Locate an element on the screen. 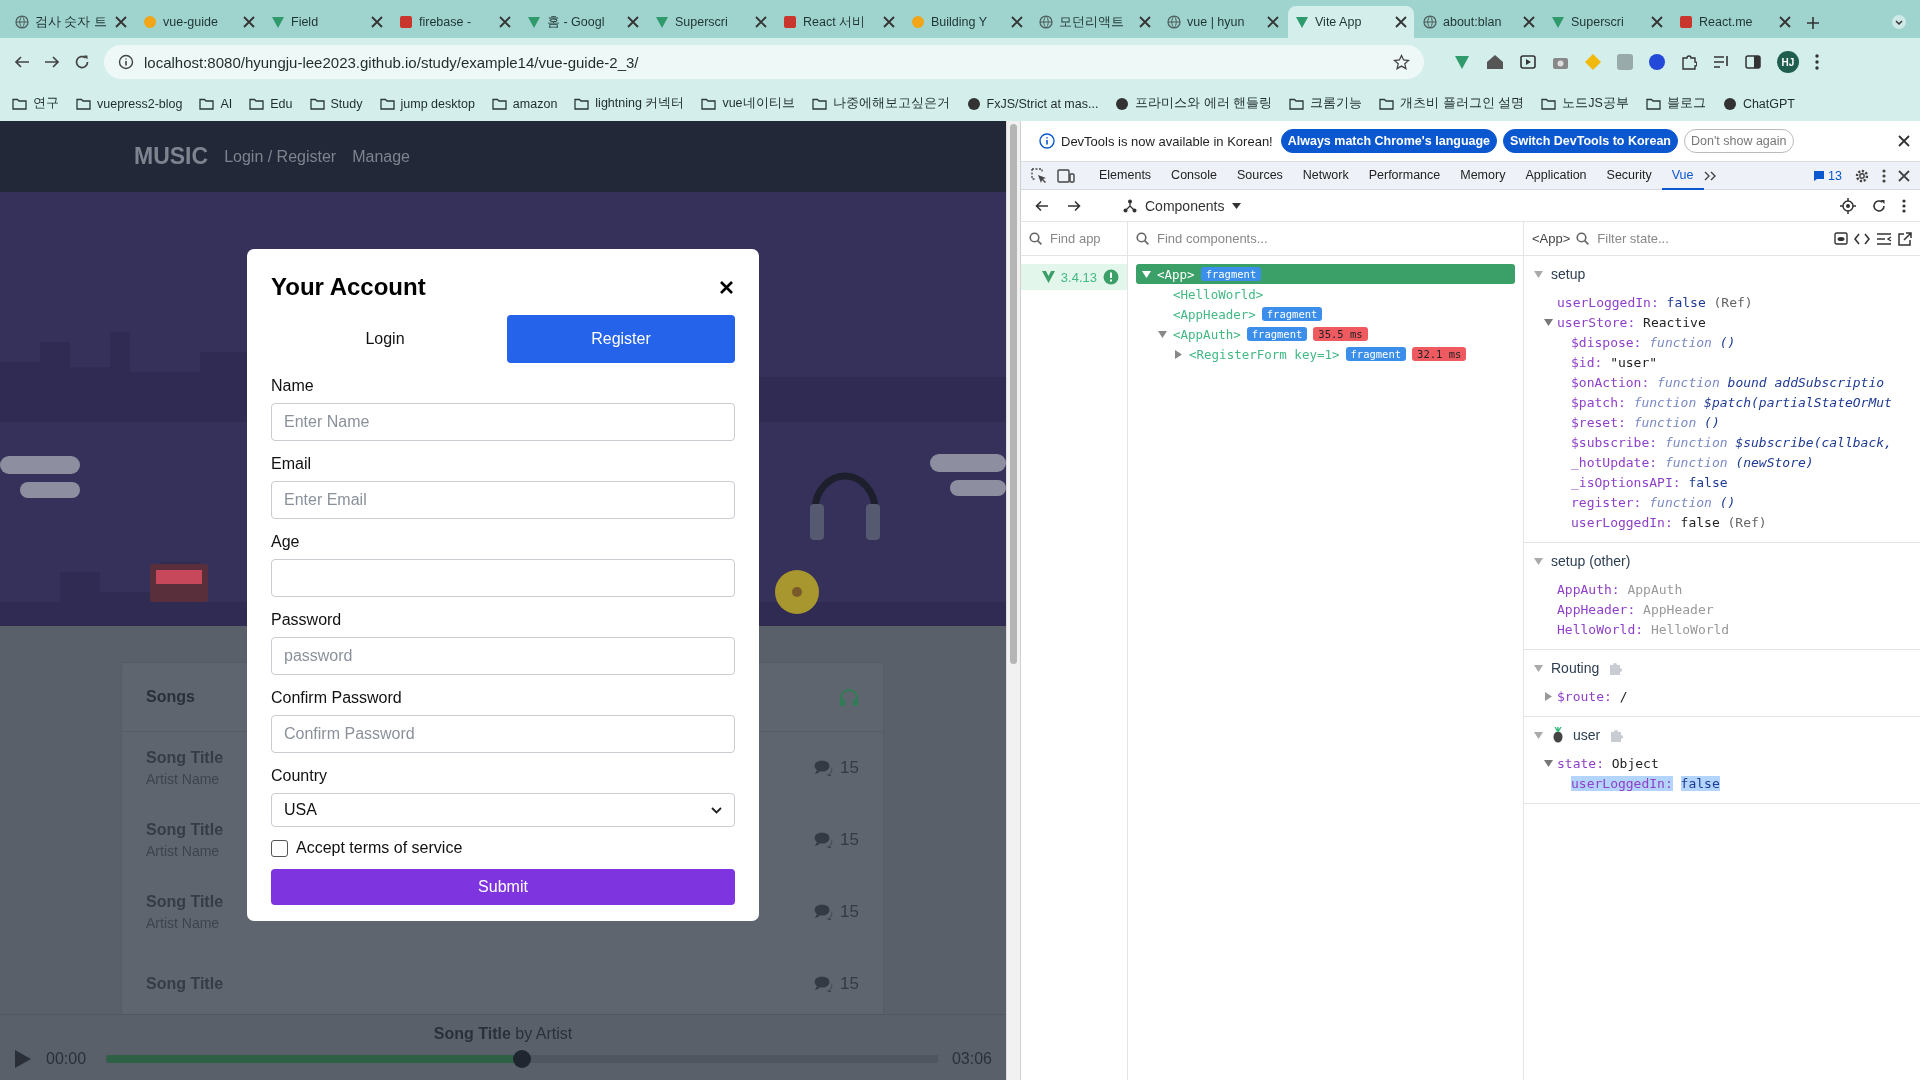 This screenshot has height=1080, width=1920. highlighted-state-entry: userLoggedIn: false is located at coordinates (1645, 783).